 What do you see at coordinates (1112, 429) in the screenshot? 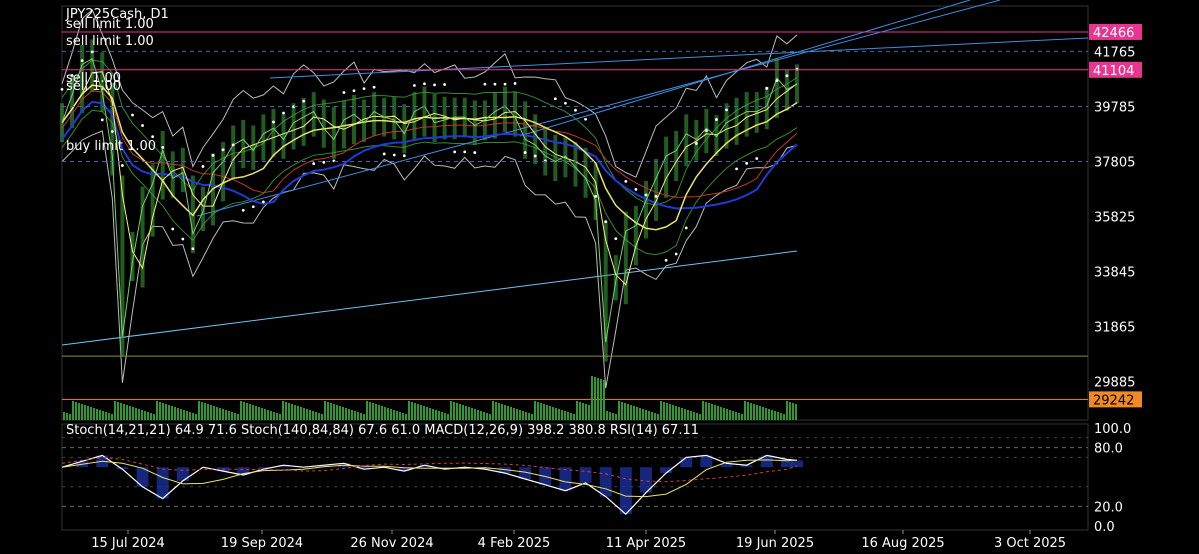
I see `osc-y-tick-label: 100.0` at bounding box center [1112, 429].